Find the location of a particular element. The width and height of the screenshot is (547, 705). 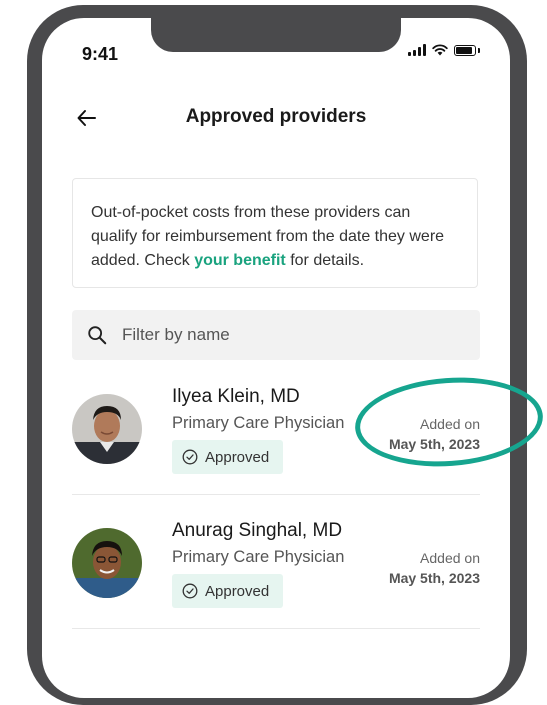

signal-icon is located at coordinates (417, 50).